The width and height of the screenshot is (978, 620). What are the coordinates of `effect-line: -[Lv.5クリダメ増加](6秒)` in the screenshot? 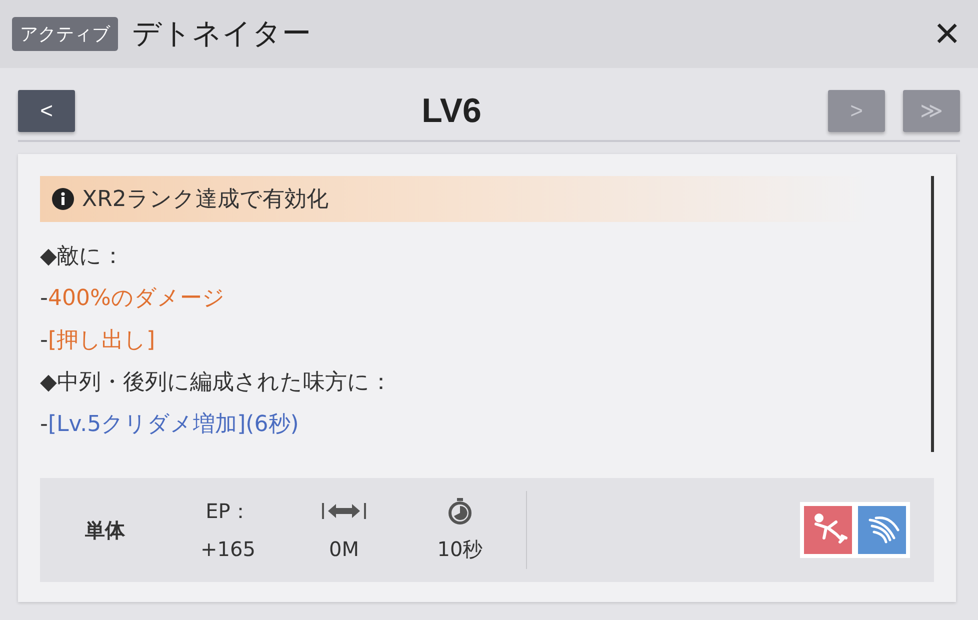 It's located at (170, 425).